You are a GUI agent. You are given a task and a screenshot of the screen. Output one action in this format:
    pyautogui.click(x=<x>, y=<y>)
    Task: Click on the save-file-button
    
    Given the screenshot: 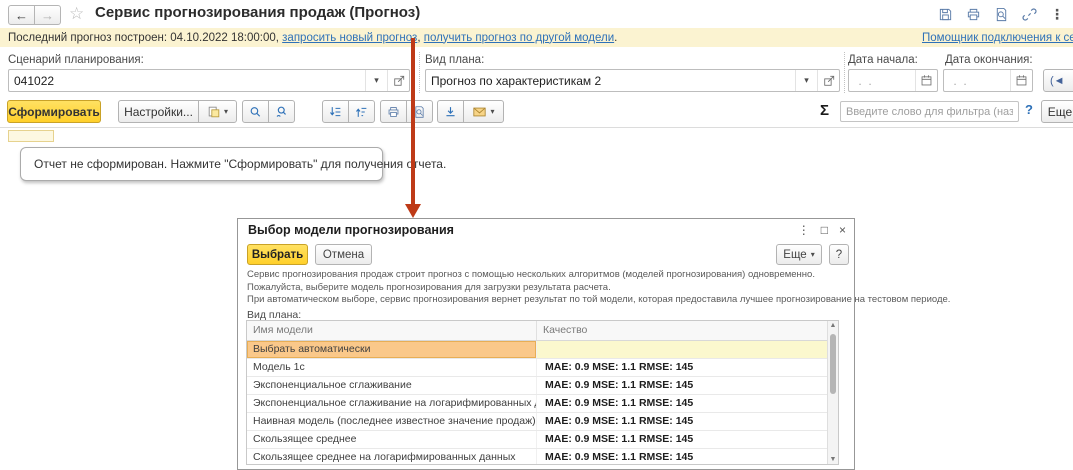 What is the action you would take?
    pyautogui.click(x=450, y=111)
    